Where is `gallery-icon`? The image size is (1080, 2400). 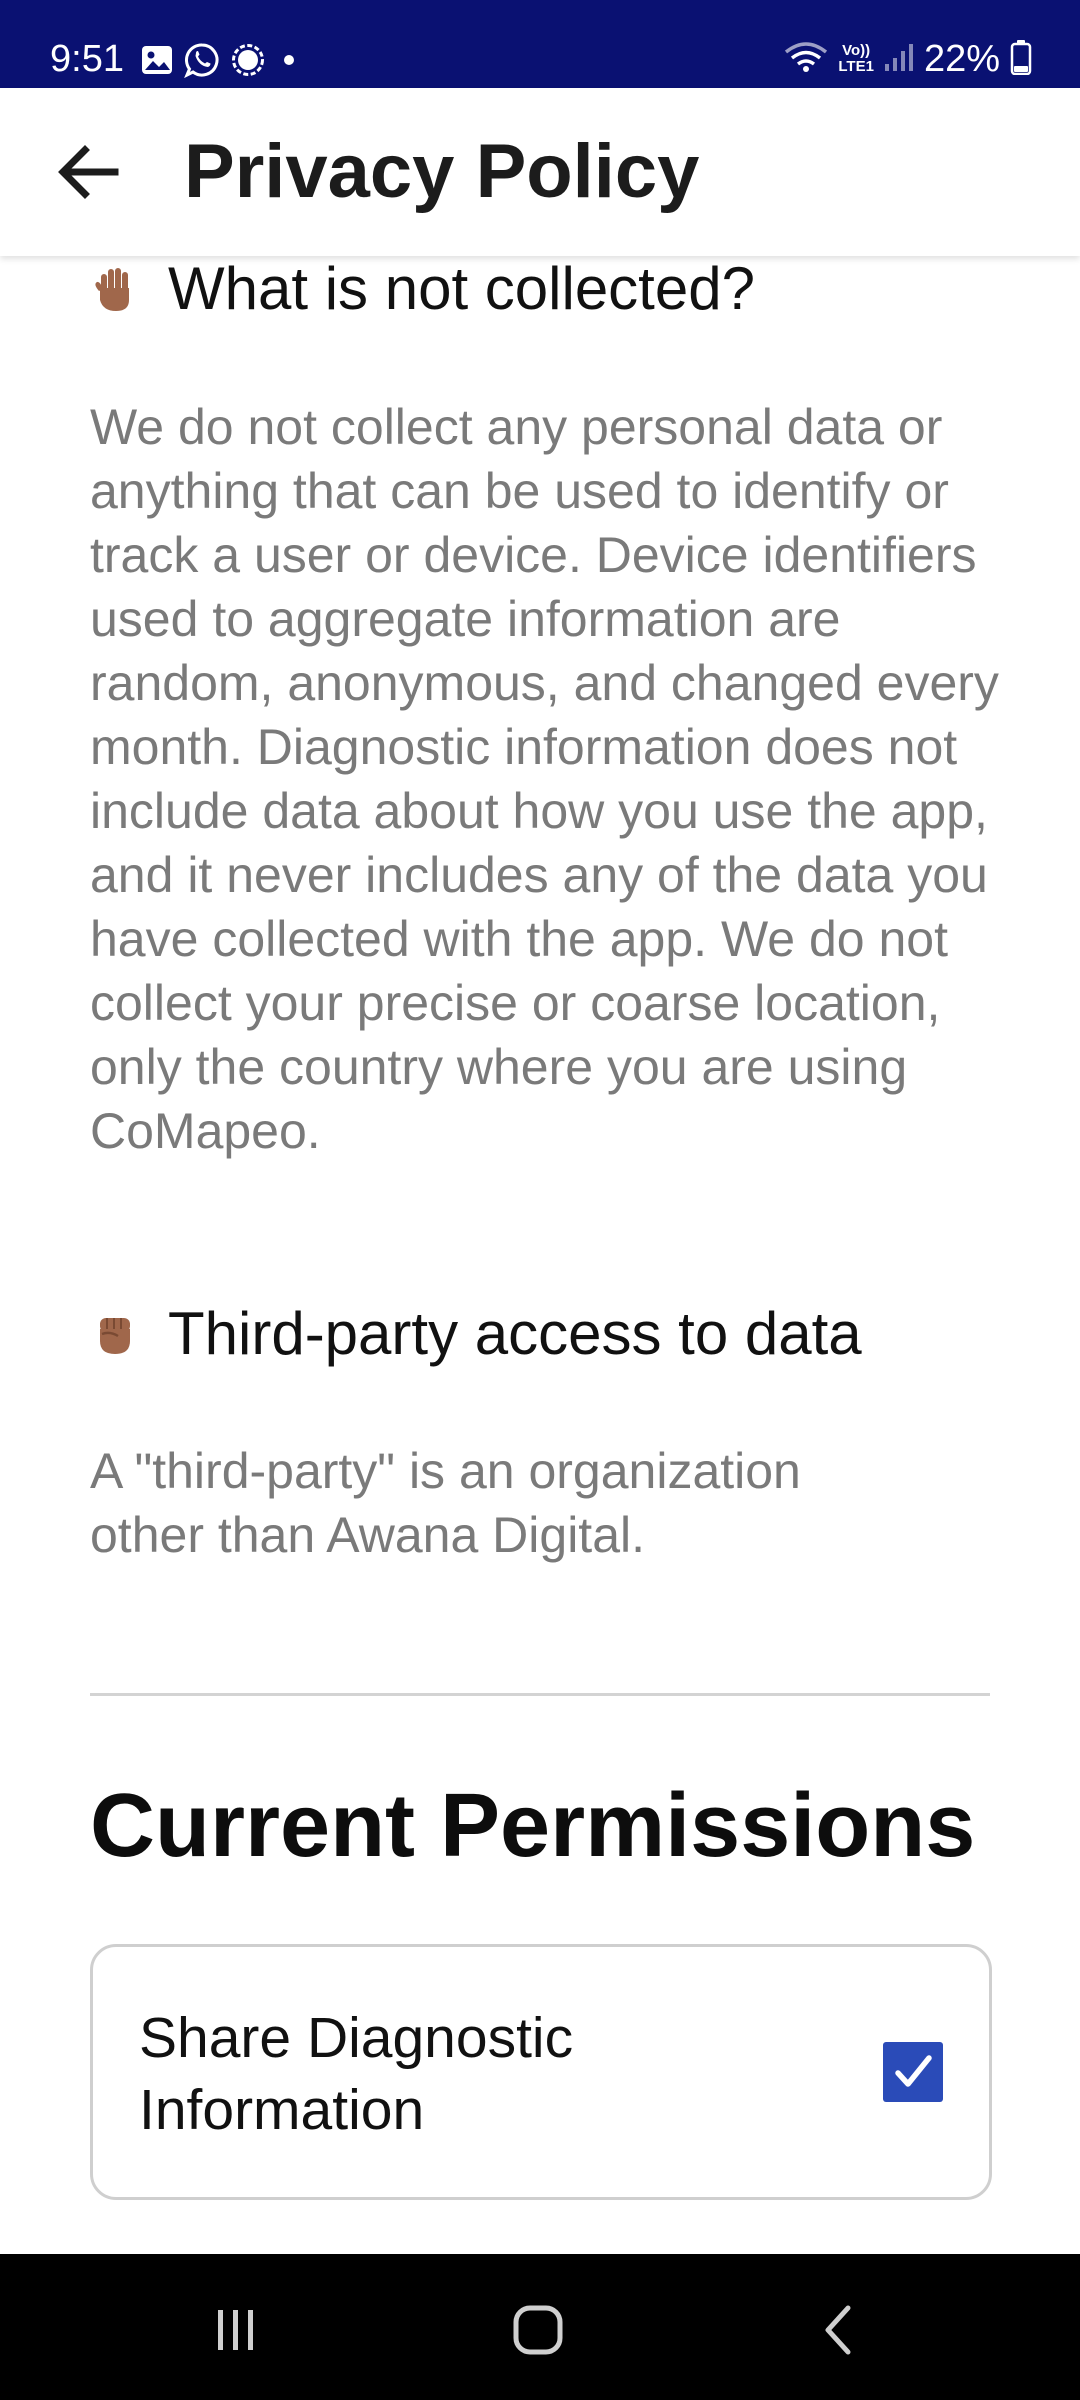
gallery-icon is located at coordinates (157, 60).